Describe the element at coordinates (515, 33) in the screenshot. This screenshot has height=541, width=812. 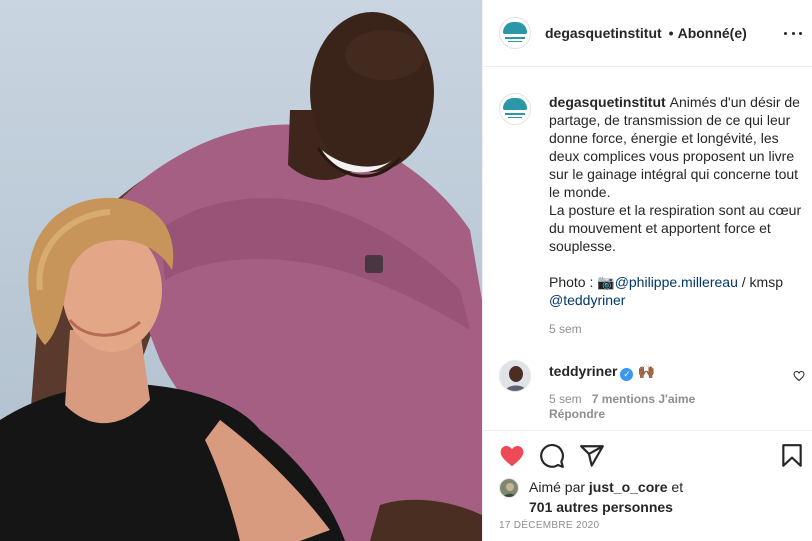
I see `profile-avatar` at that location.